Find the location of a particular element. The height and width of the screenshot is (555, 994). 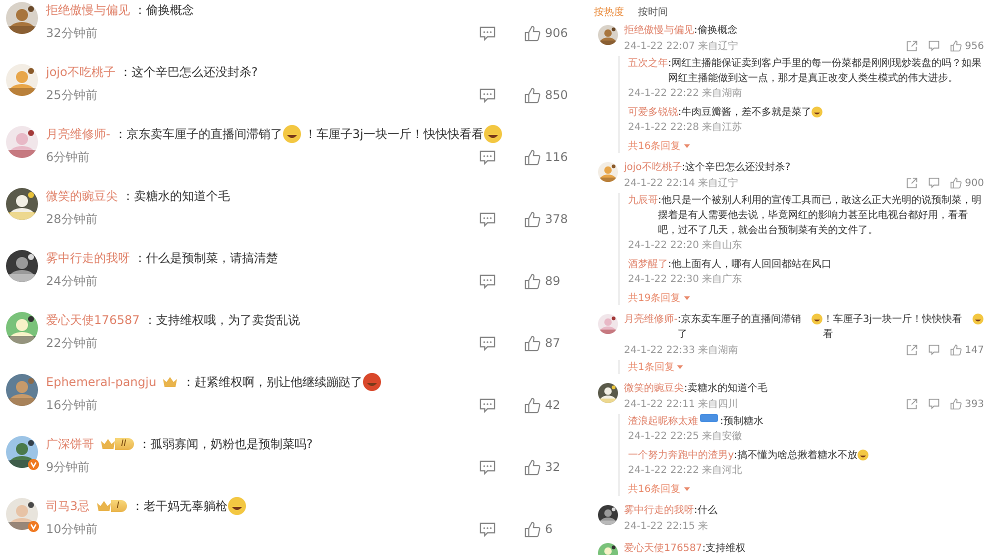

user-name: 可爱多锐锐 is located at coordinates (653, 112).